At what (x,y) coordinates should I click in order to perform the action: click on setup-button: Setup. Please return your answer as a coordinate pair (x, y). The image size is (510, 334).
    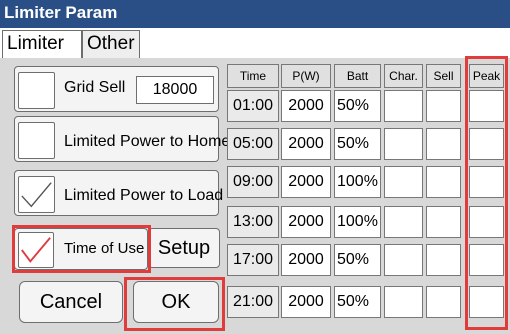
    Looking at the image, I should click on (184, 248).